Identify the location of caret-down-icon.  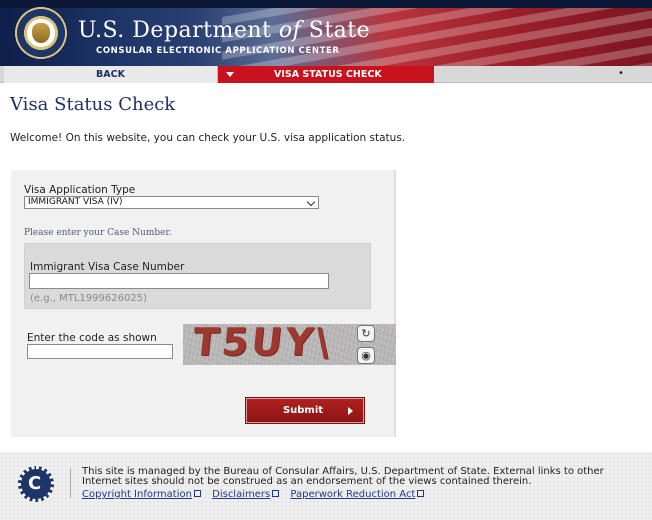
(230, 74).